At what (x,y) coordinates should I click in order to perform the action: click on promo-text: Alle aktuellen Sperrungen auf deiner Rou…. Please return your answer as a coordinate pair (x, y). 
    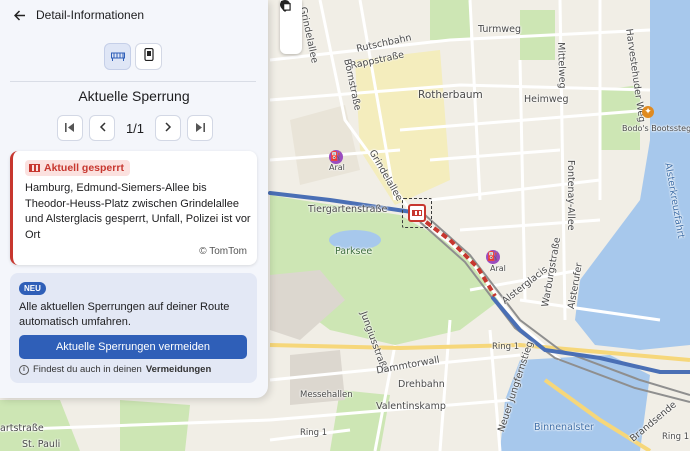
    Looking at the image, I should click on (124, 314).